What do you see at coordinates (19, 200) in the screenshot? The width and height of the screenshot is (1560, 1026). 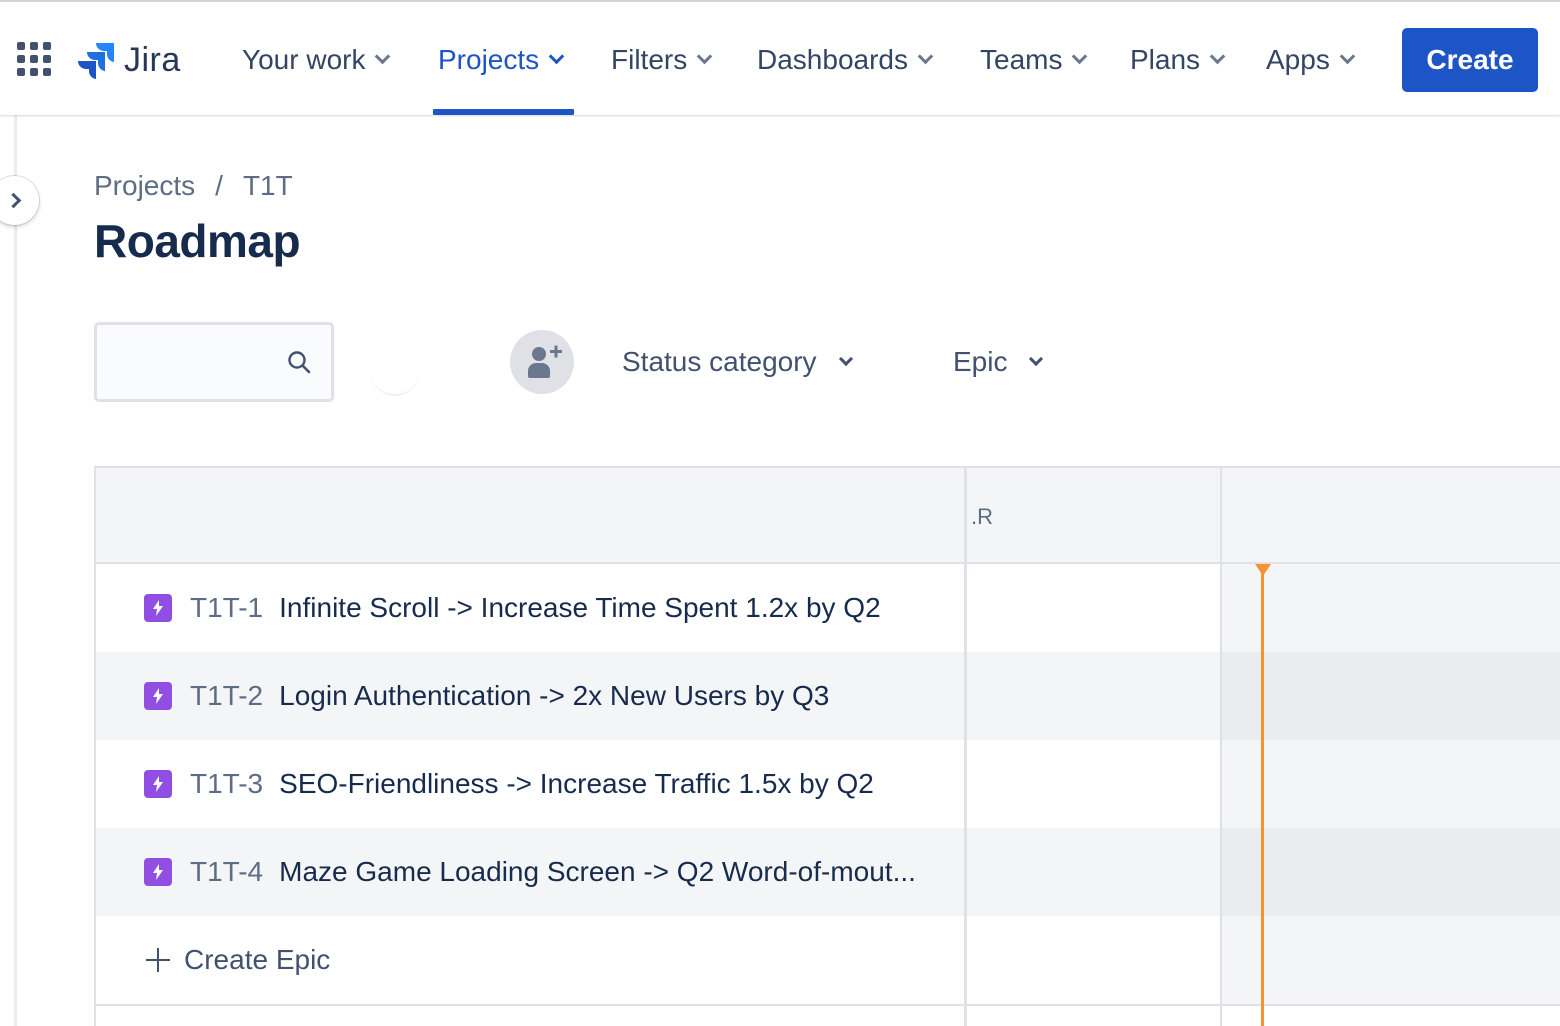 I see `expand-sidebar-button` at bounding box center [19, 200].